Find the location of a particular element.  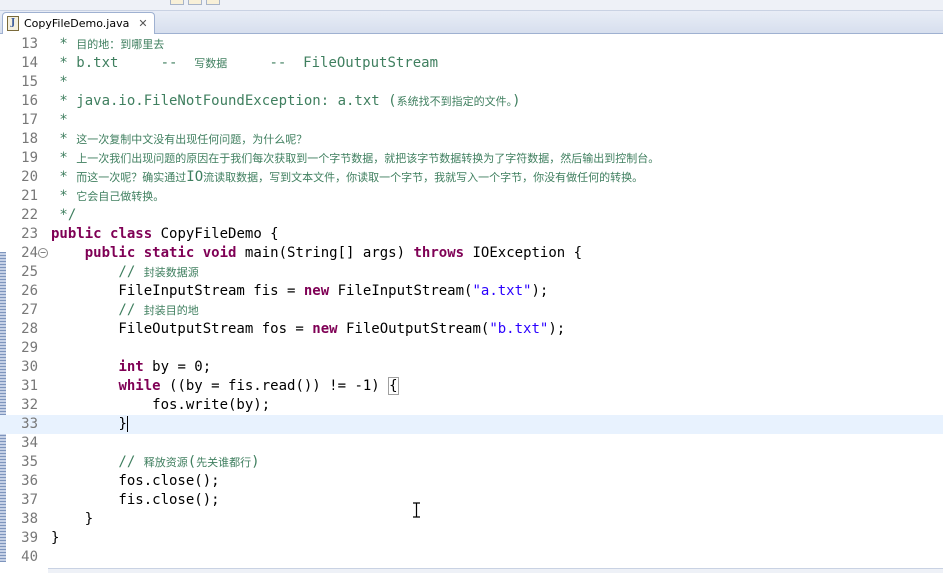

code-line: 31 while ((by = fis.read()) != -1) { is located at coordinates (471, 386).